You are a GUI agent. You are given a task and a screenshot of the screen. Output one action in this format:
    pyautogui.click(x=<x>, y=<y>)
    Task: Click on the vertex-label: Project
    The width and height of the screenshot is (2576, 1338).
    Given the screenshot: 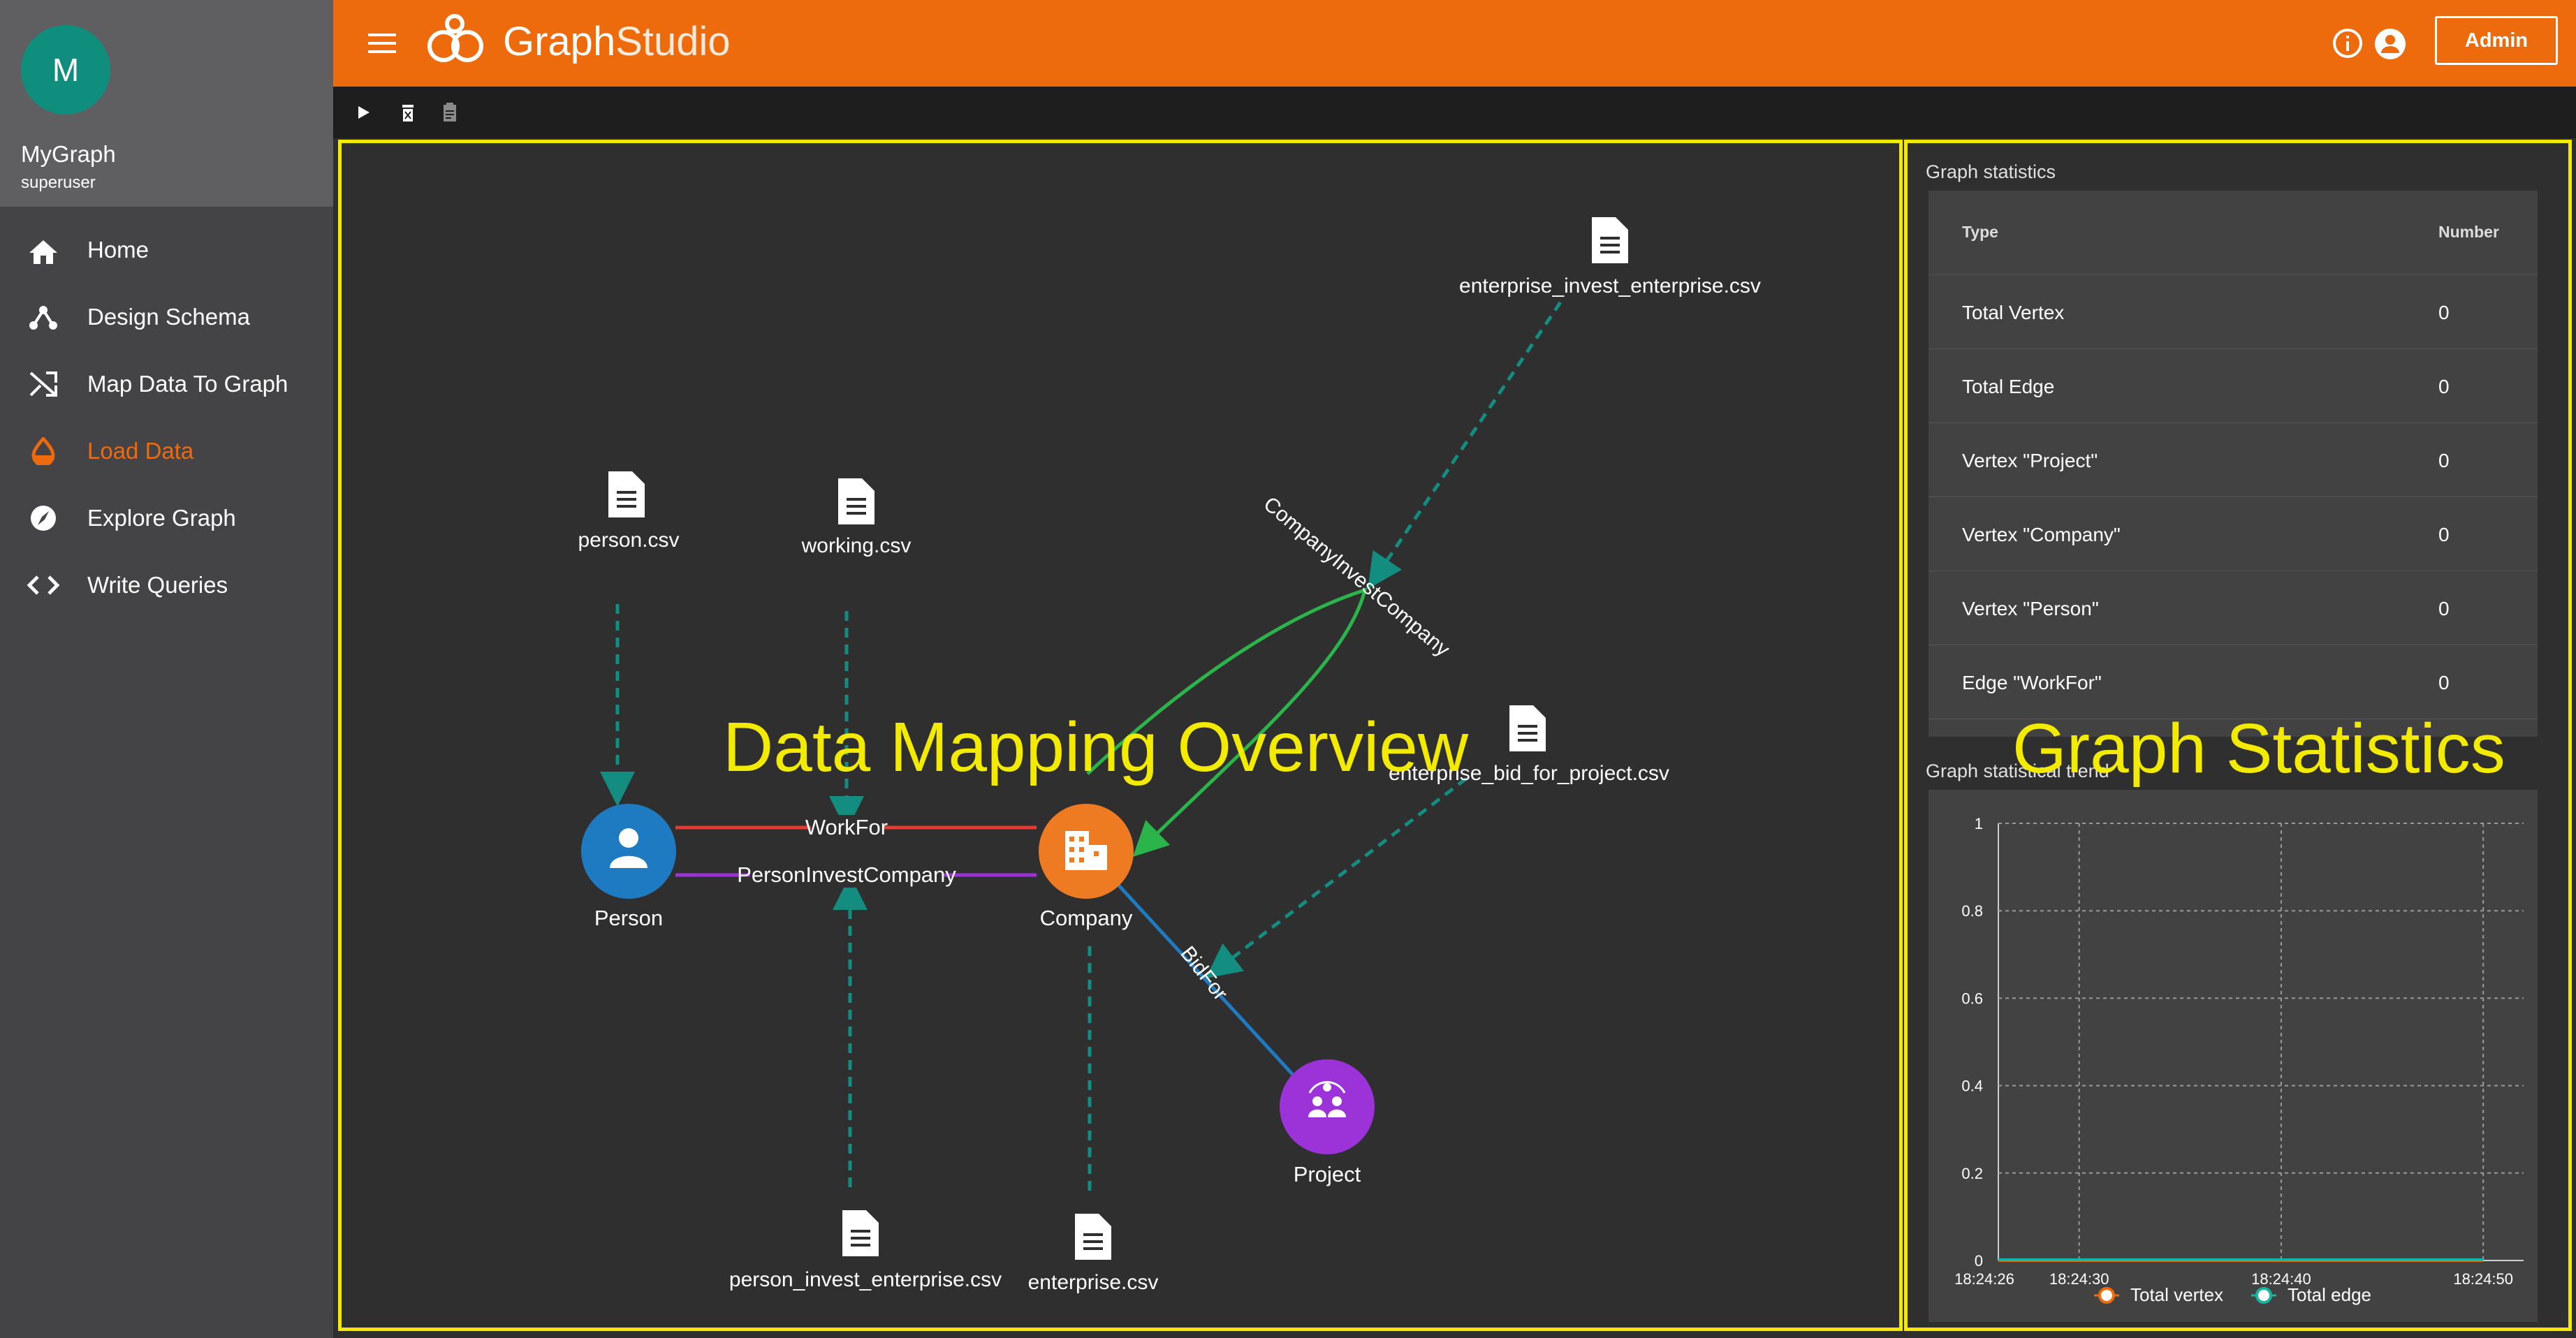 What is the action you would take?
    pyautogui.click(x=1327, y=1174)
    